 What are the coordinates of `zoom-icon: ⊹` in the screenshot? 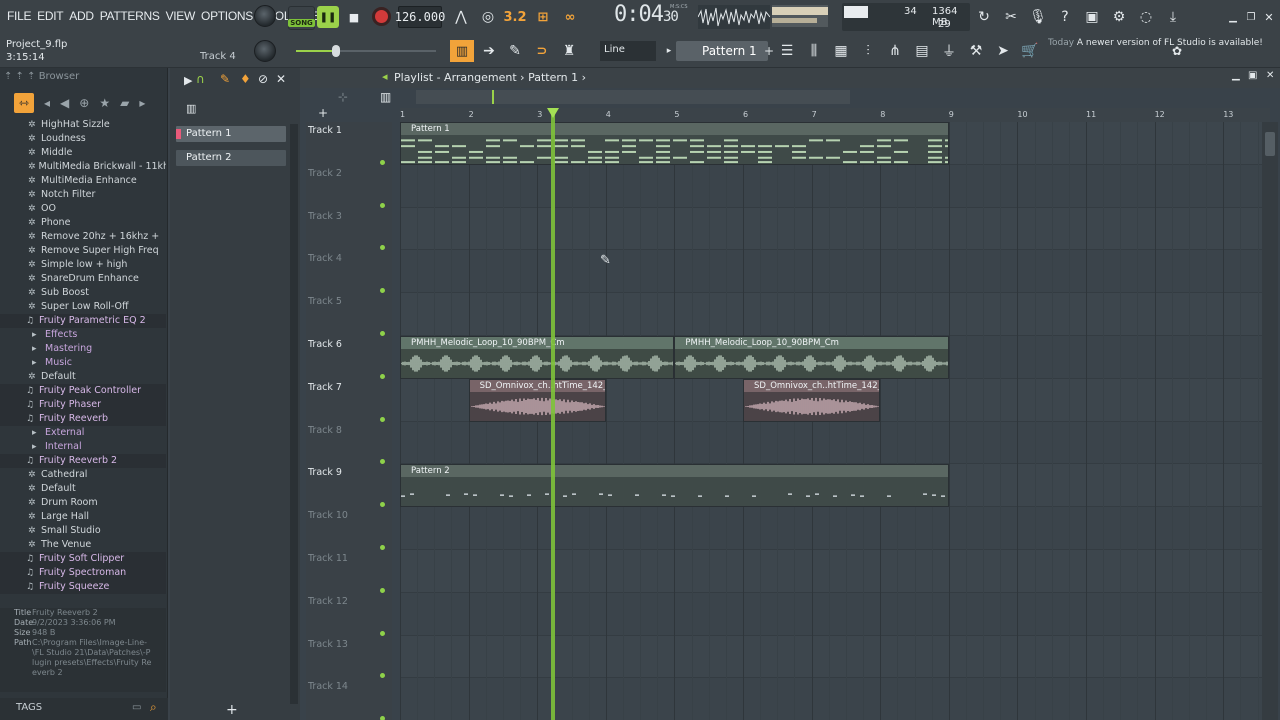 It's located at (343, 97).